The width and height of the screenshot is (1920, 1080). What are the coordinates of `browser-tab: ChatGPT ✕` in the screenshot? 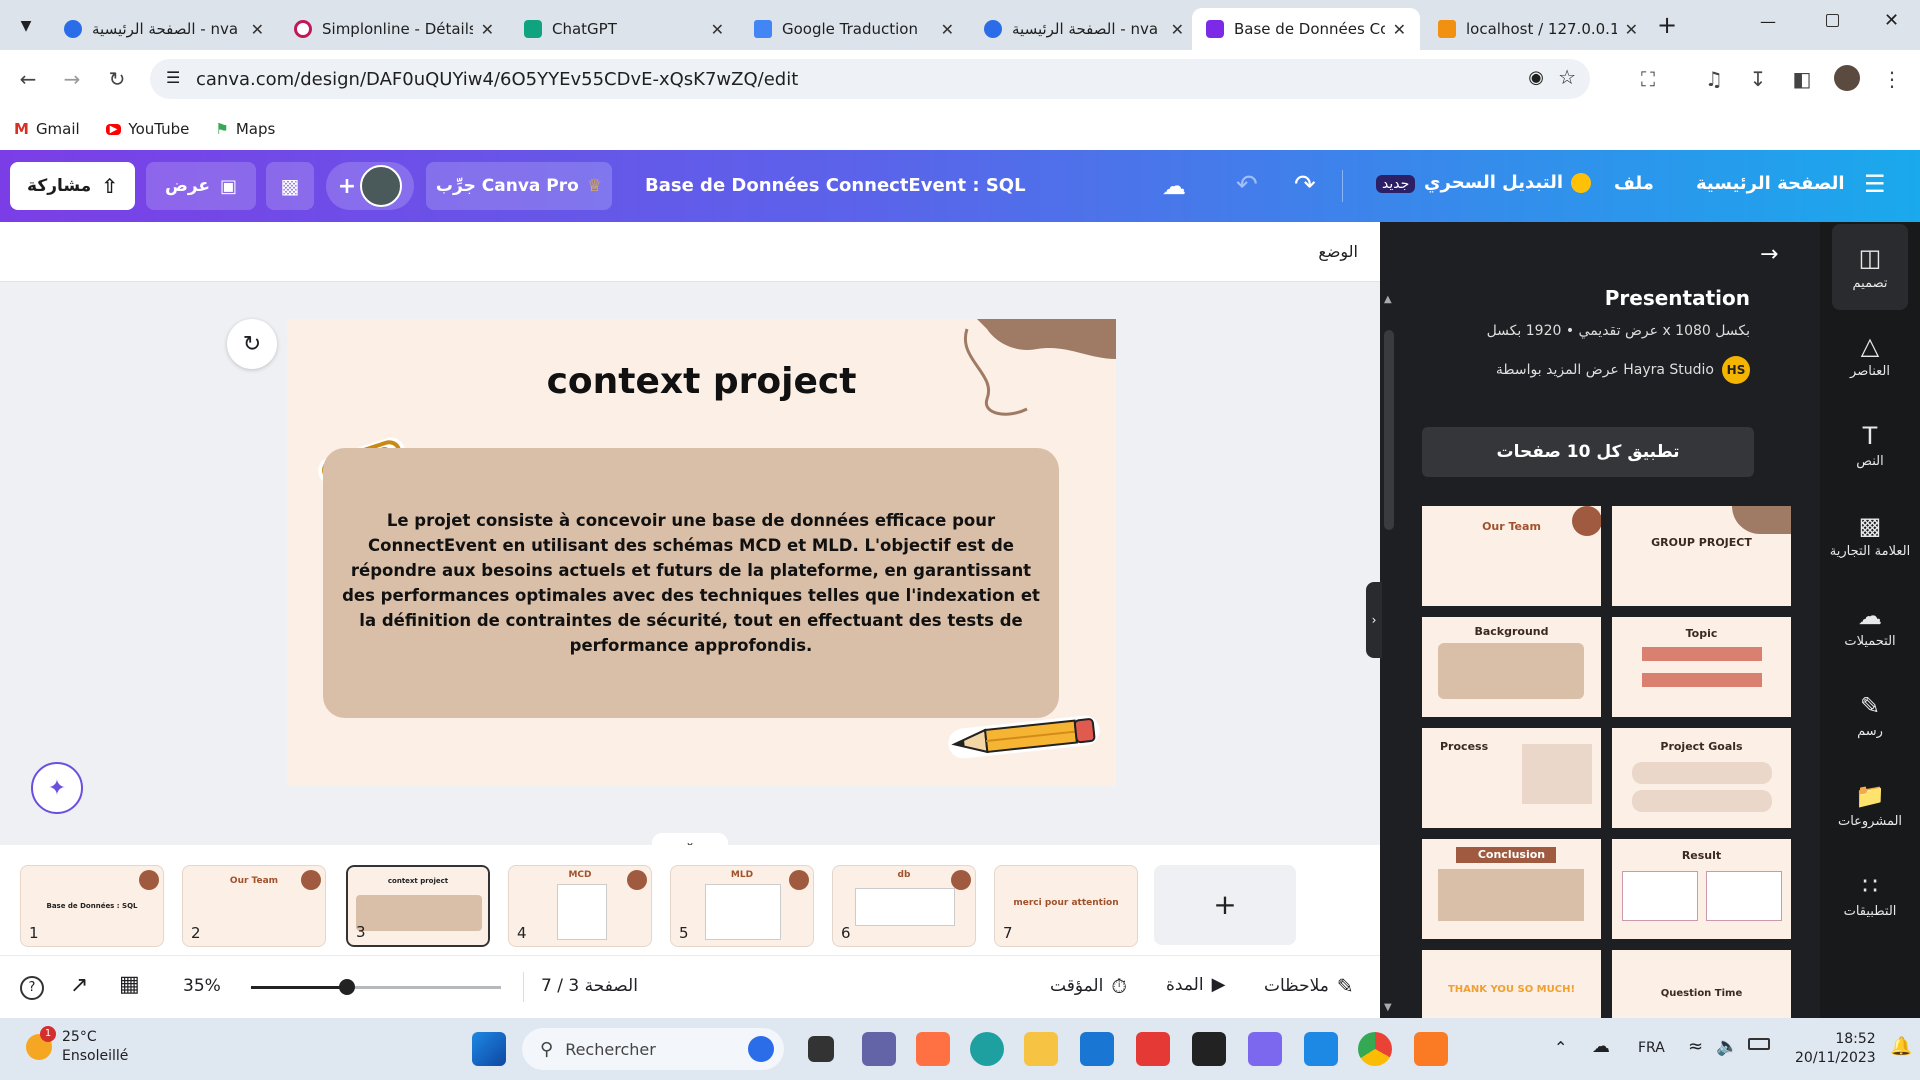 It's located at (624, 29).